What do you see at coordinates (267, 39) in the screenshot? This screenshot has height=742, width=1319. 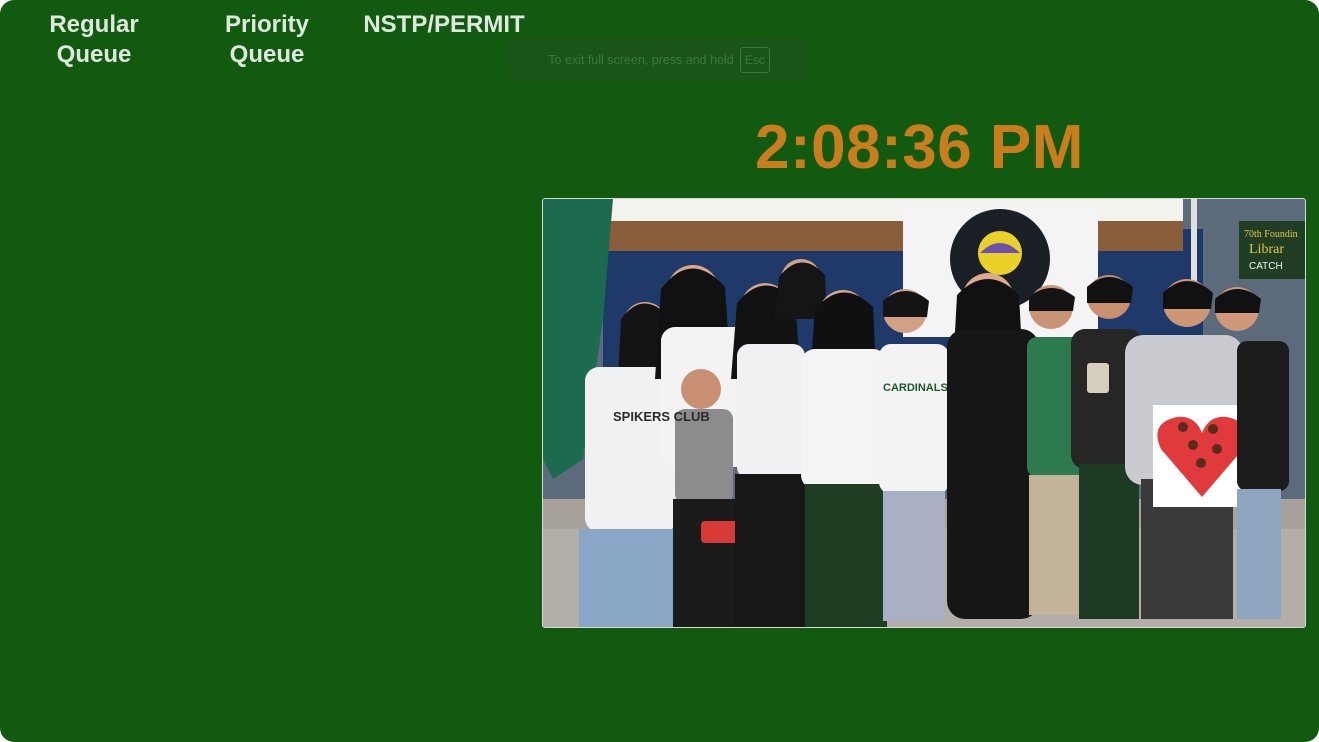 I see `priority-queue-label: Priority Queue` at bounding box center [267, 39].